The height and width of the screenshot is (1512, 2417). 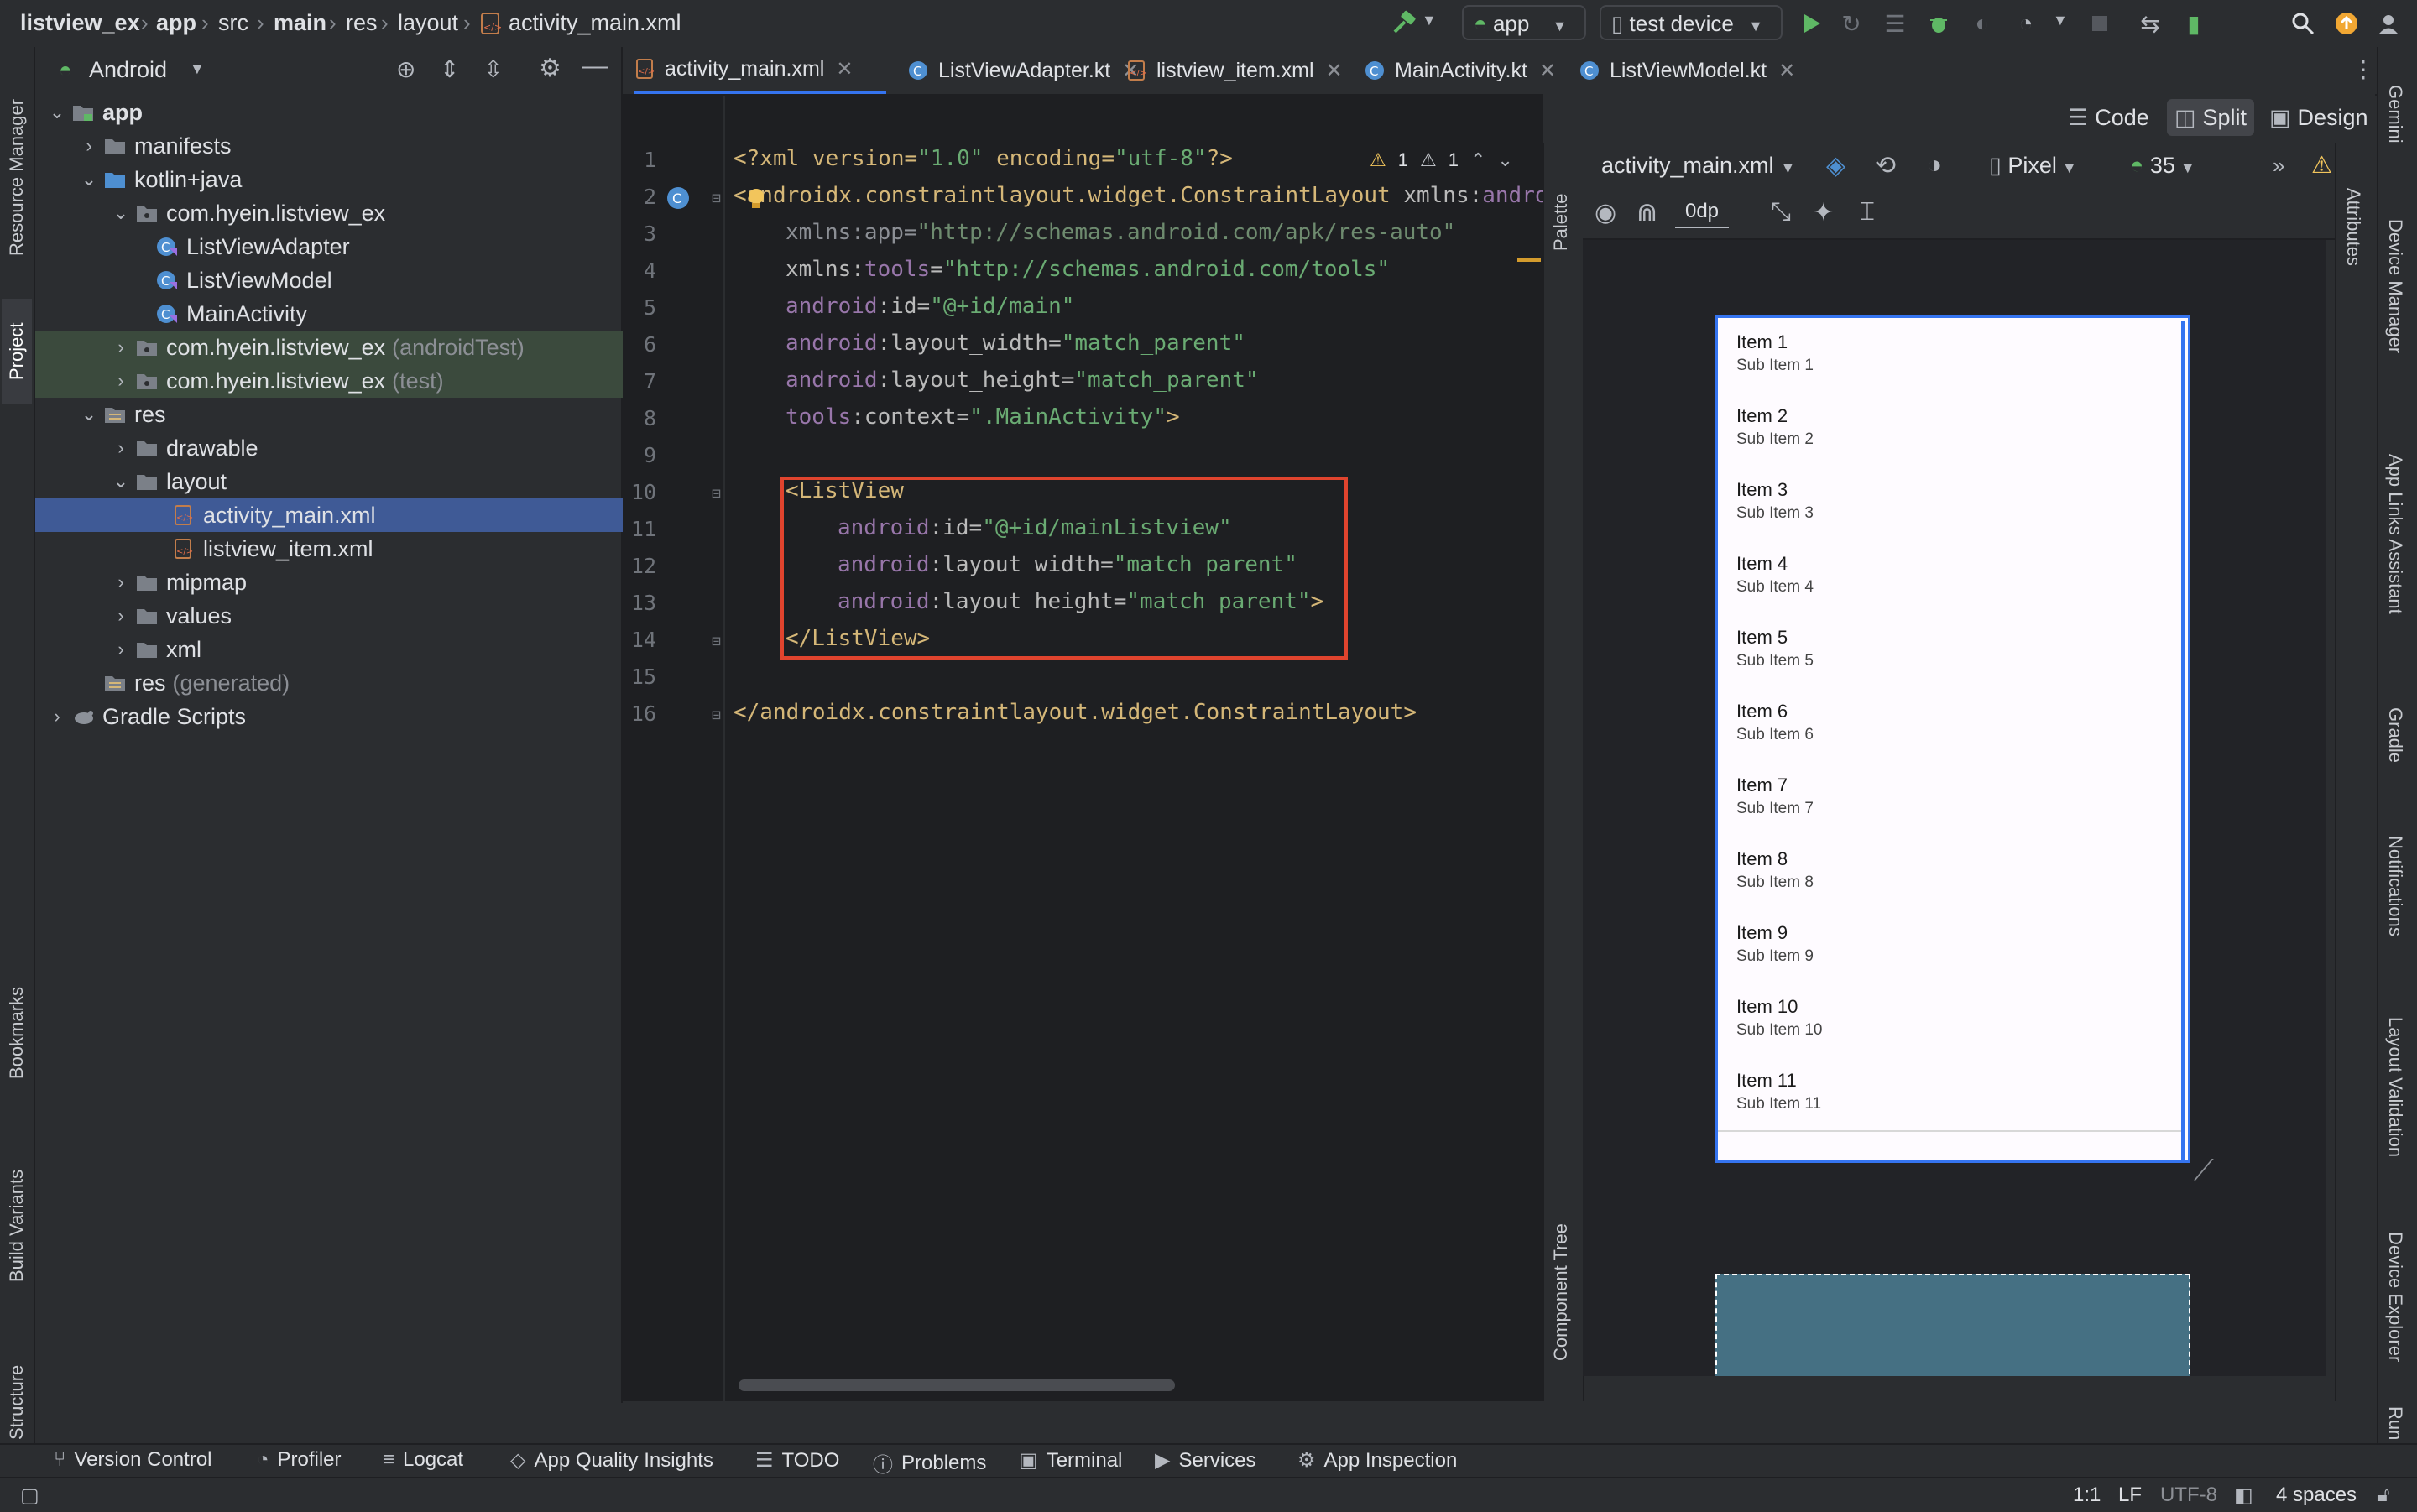 What do you see at coordinates (1647, 212) in the screenshot?
I see `magnet-icon: ⋒` at bounding box center [1647, 212].